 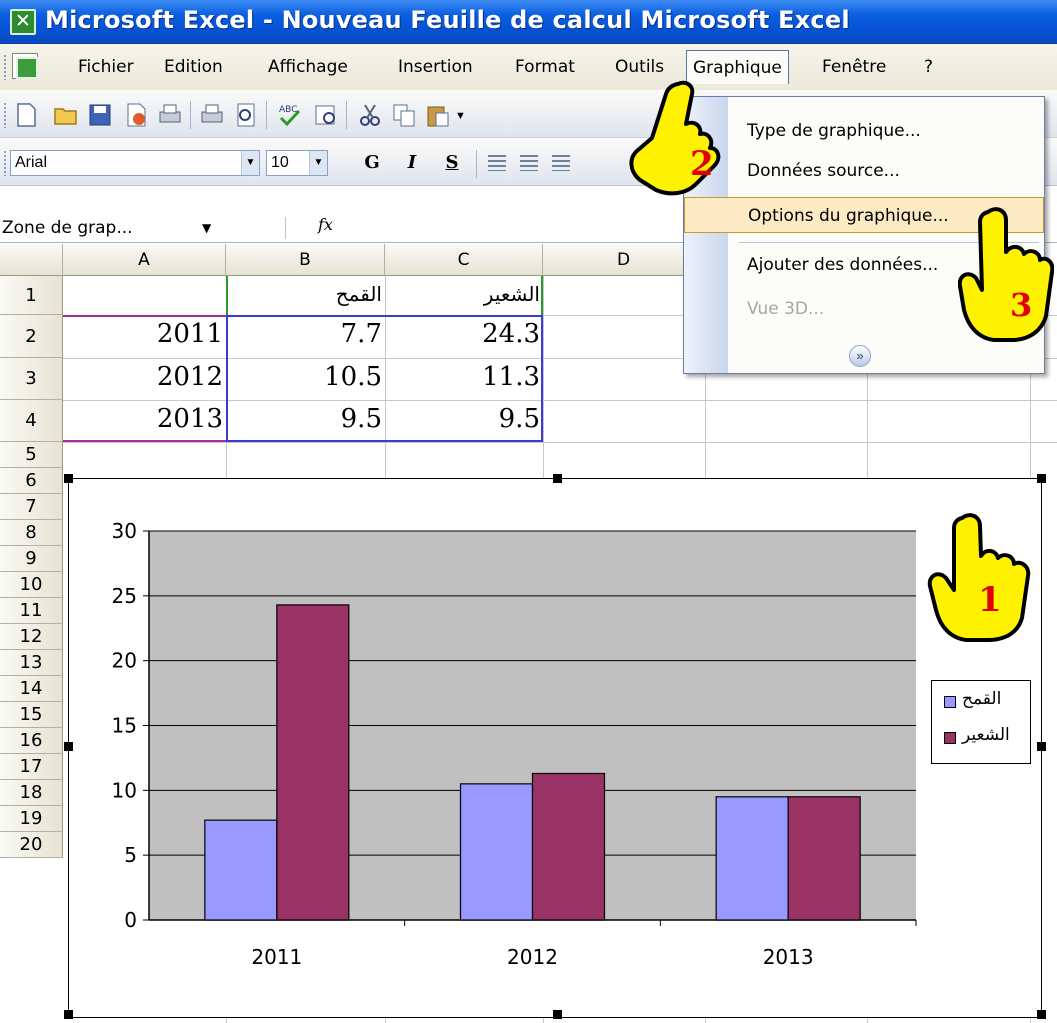 What do you see at coordinates (31, 819) in the screenshot?
I see `row-header: 19` at bounding box center [31, 819].